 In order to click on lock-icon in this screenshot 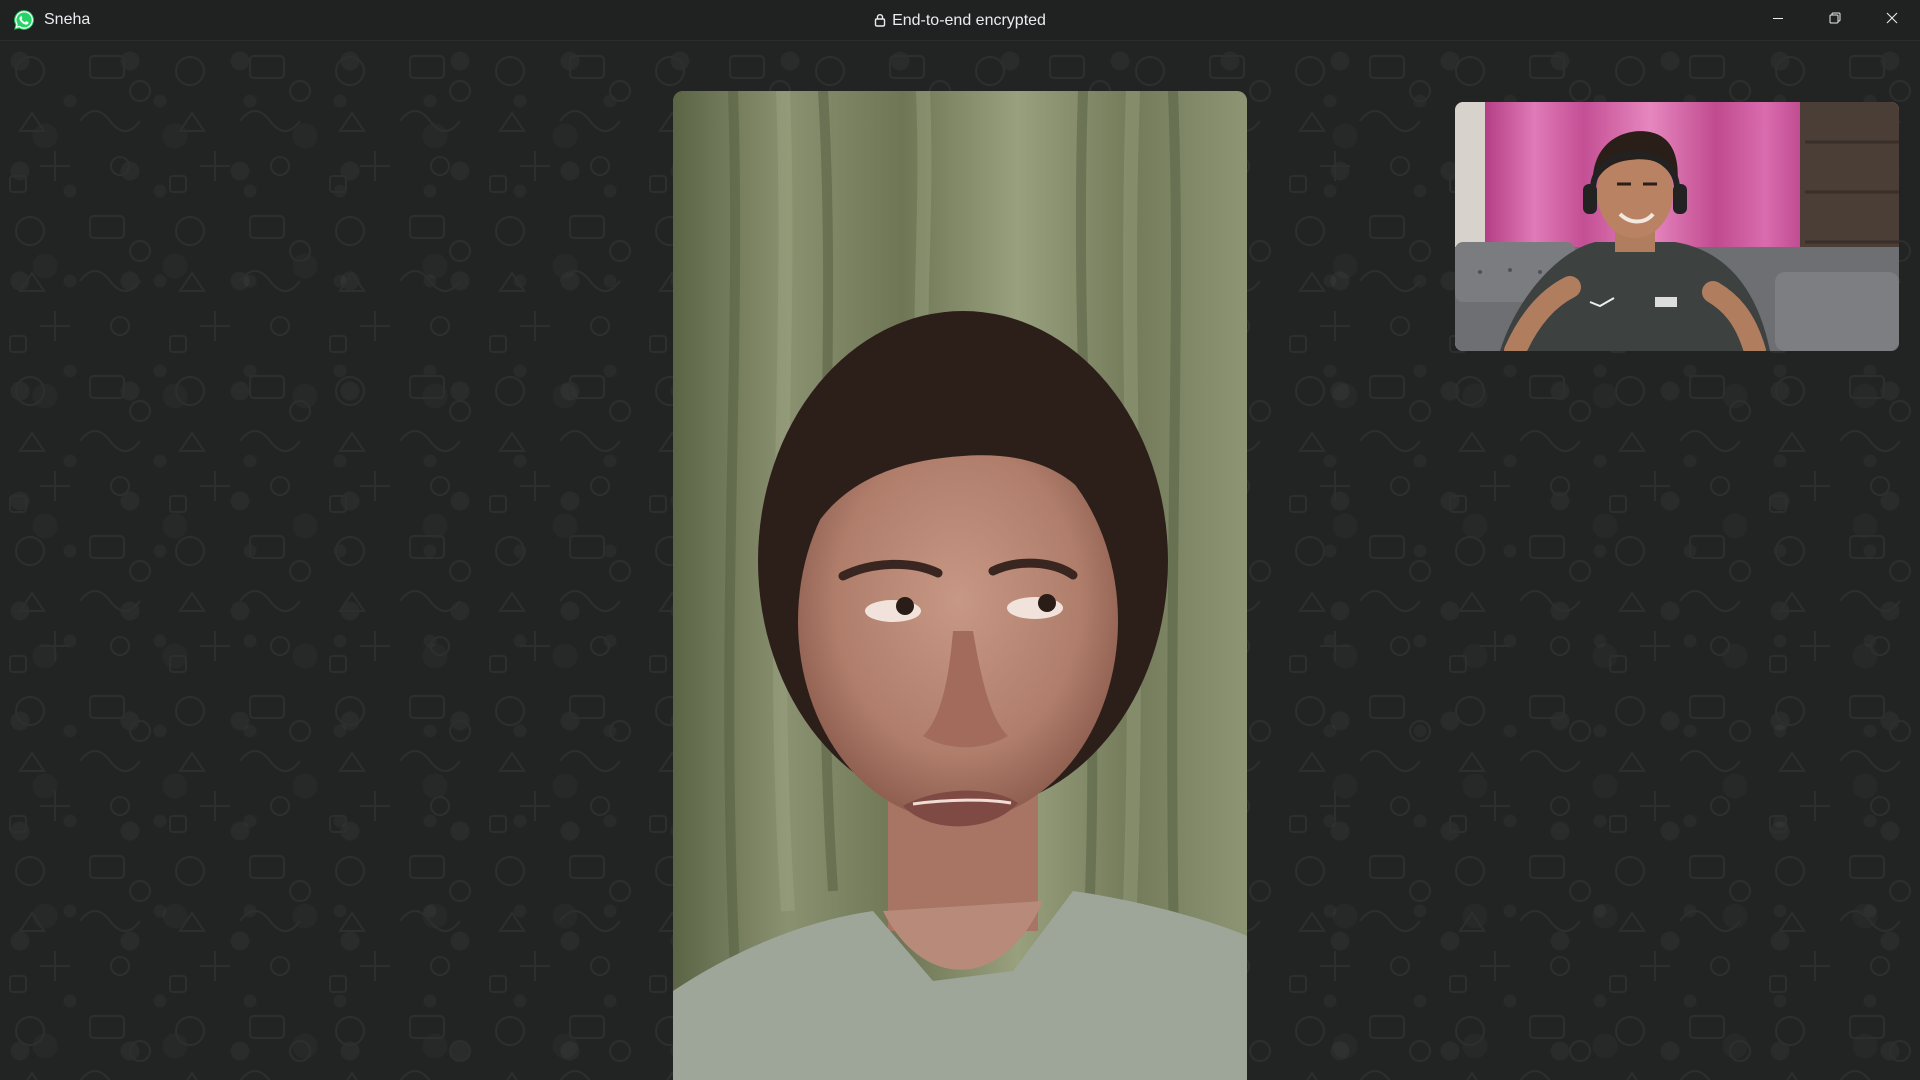, I will do `click(880, 23)`.